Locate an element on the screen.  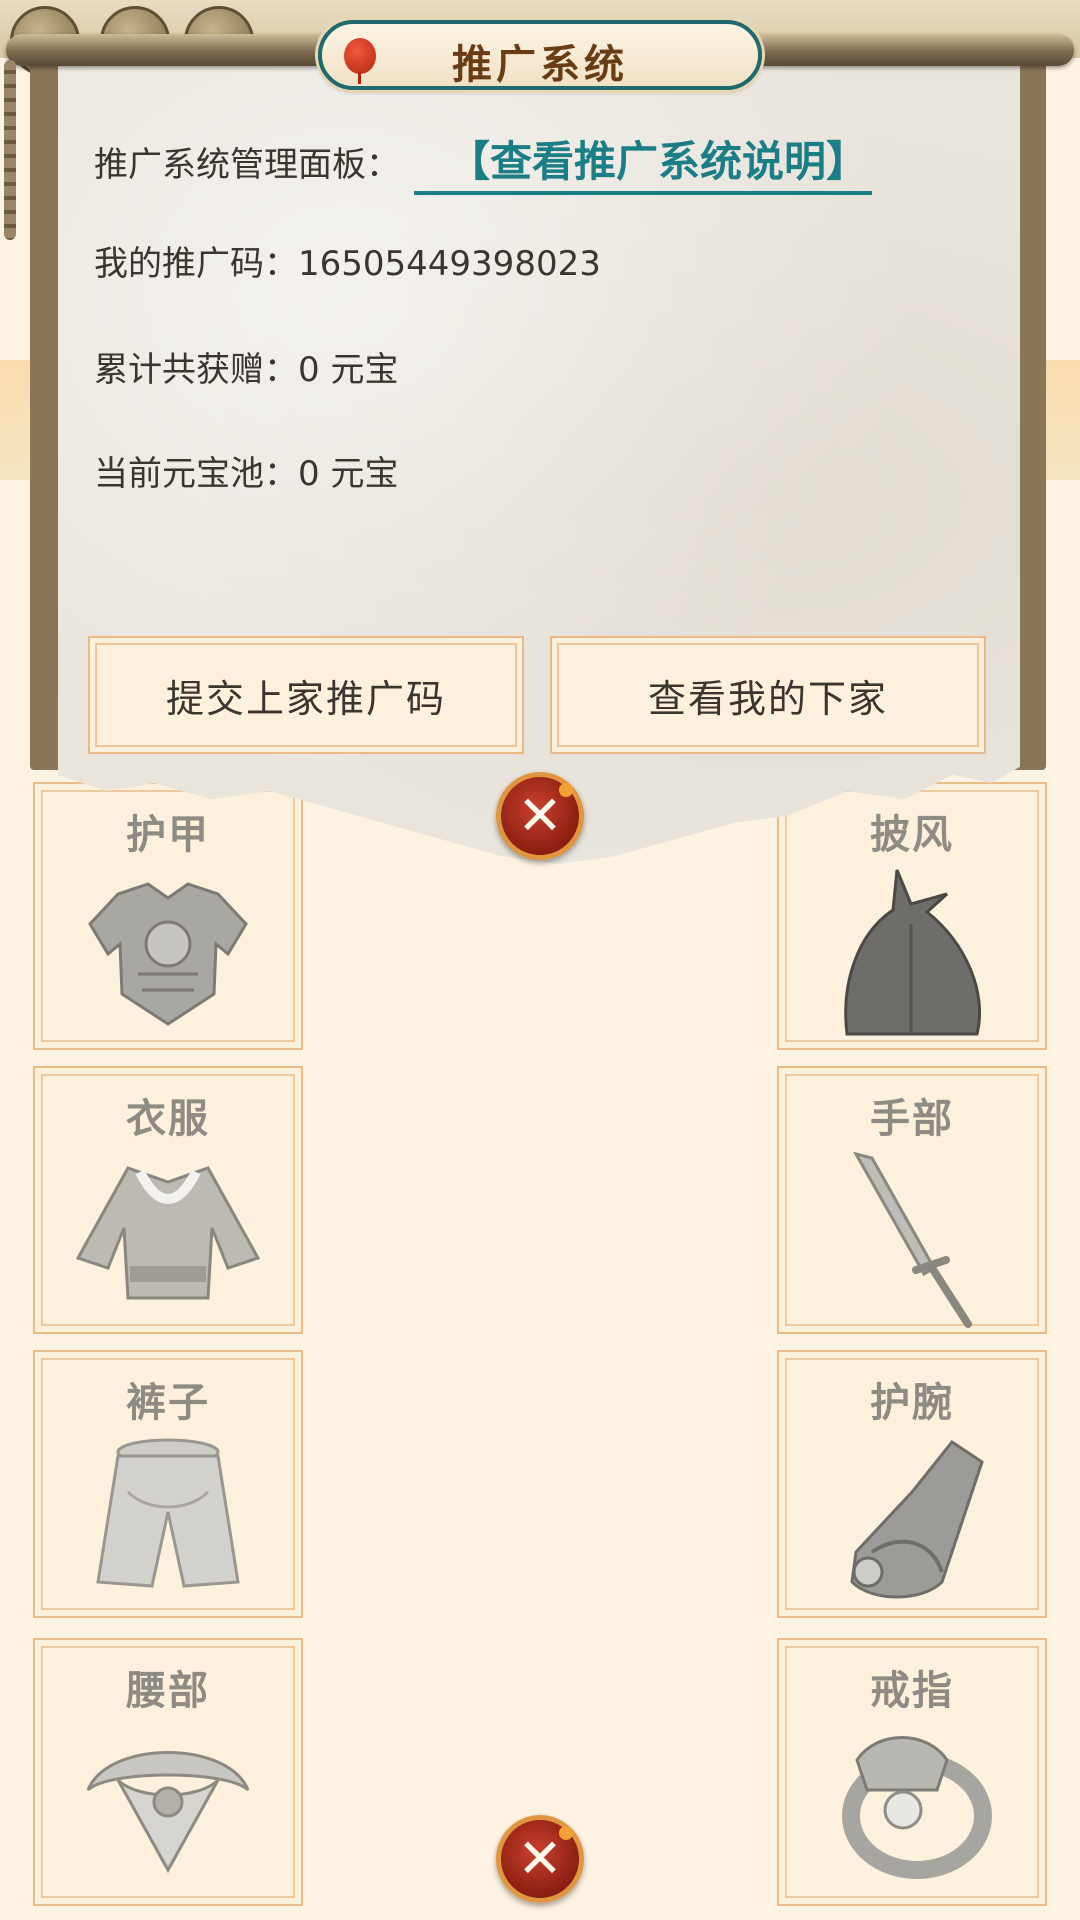
slot-pants: 裤子 is located at coordinates (168, 1484).